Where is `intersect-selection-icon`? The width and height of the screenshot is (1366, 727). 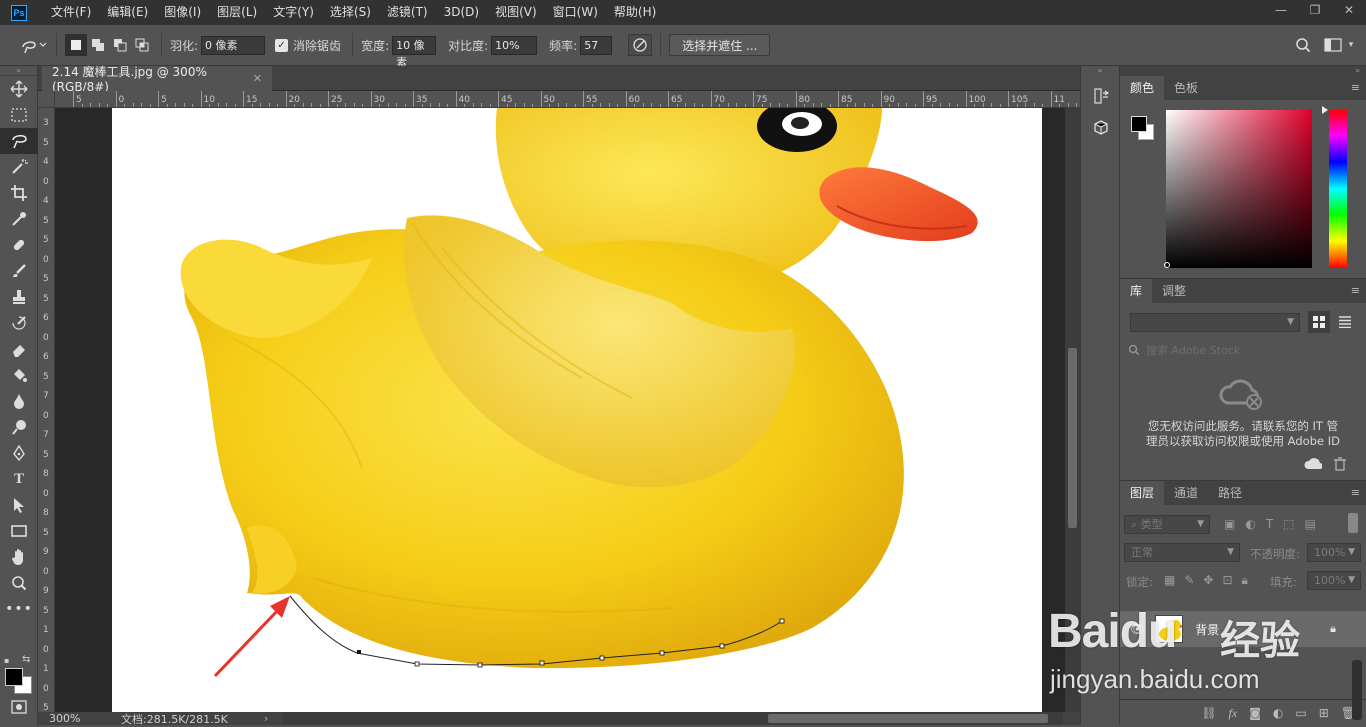 intersect-selection-icon is located at coordinates (142, 45).